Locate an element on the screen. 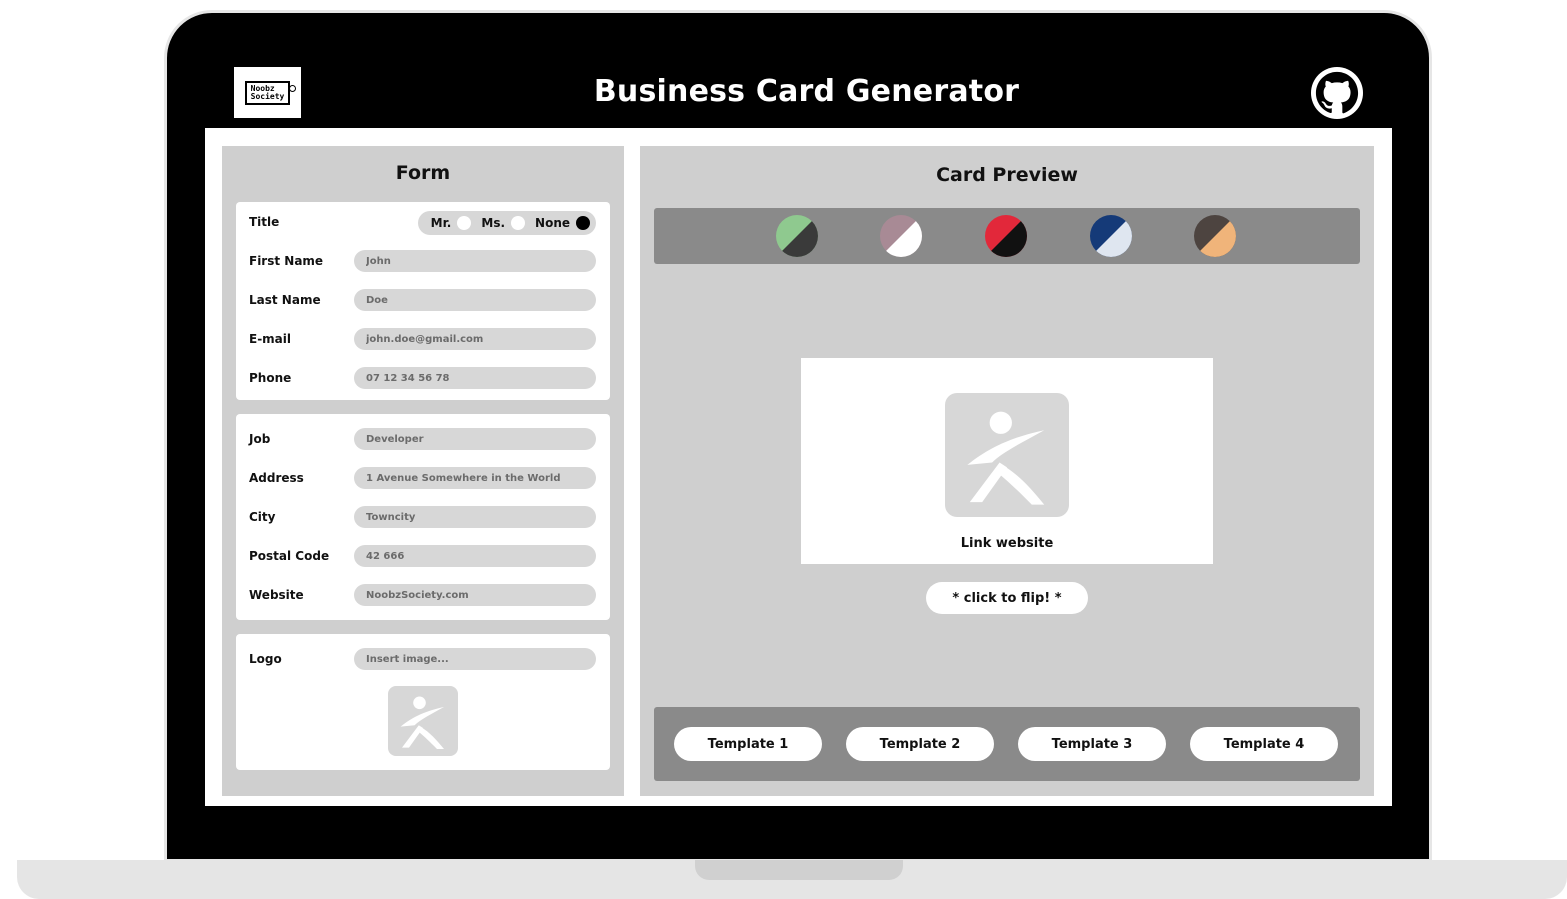  form-title: Form is located at coordinates (423, 173).